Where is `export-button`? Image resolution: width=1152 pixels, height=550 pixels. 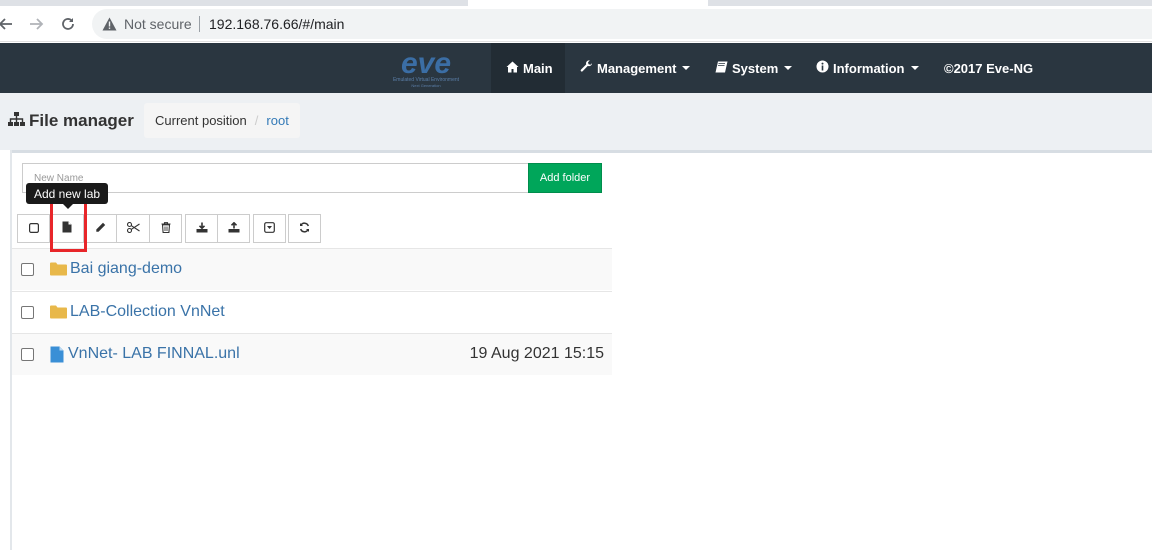
export-button is located at coordinates (201, 228).